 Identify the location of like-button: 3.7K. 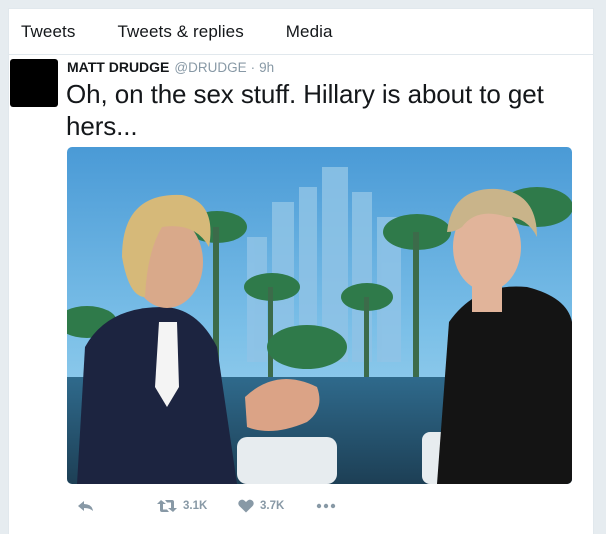
(261, 506).